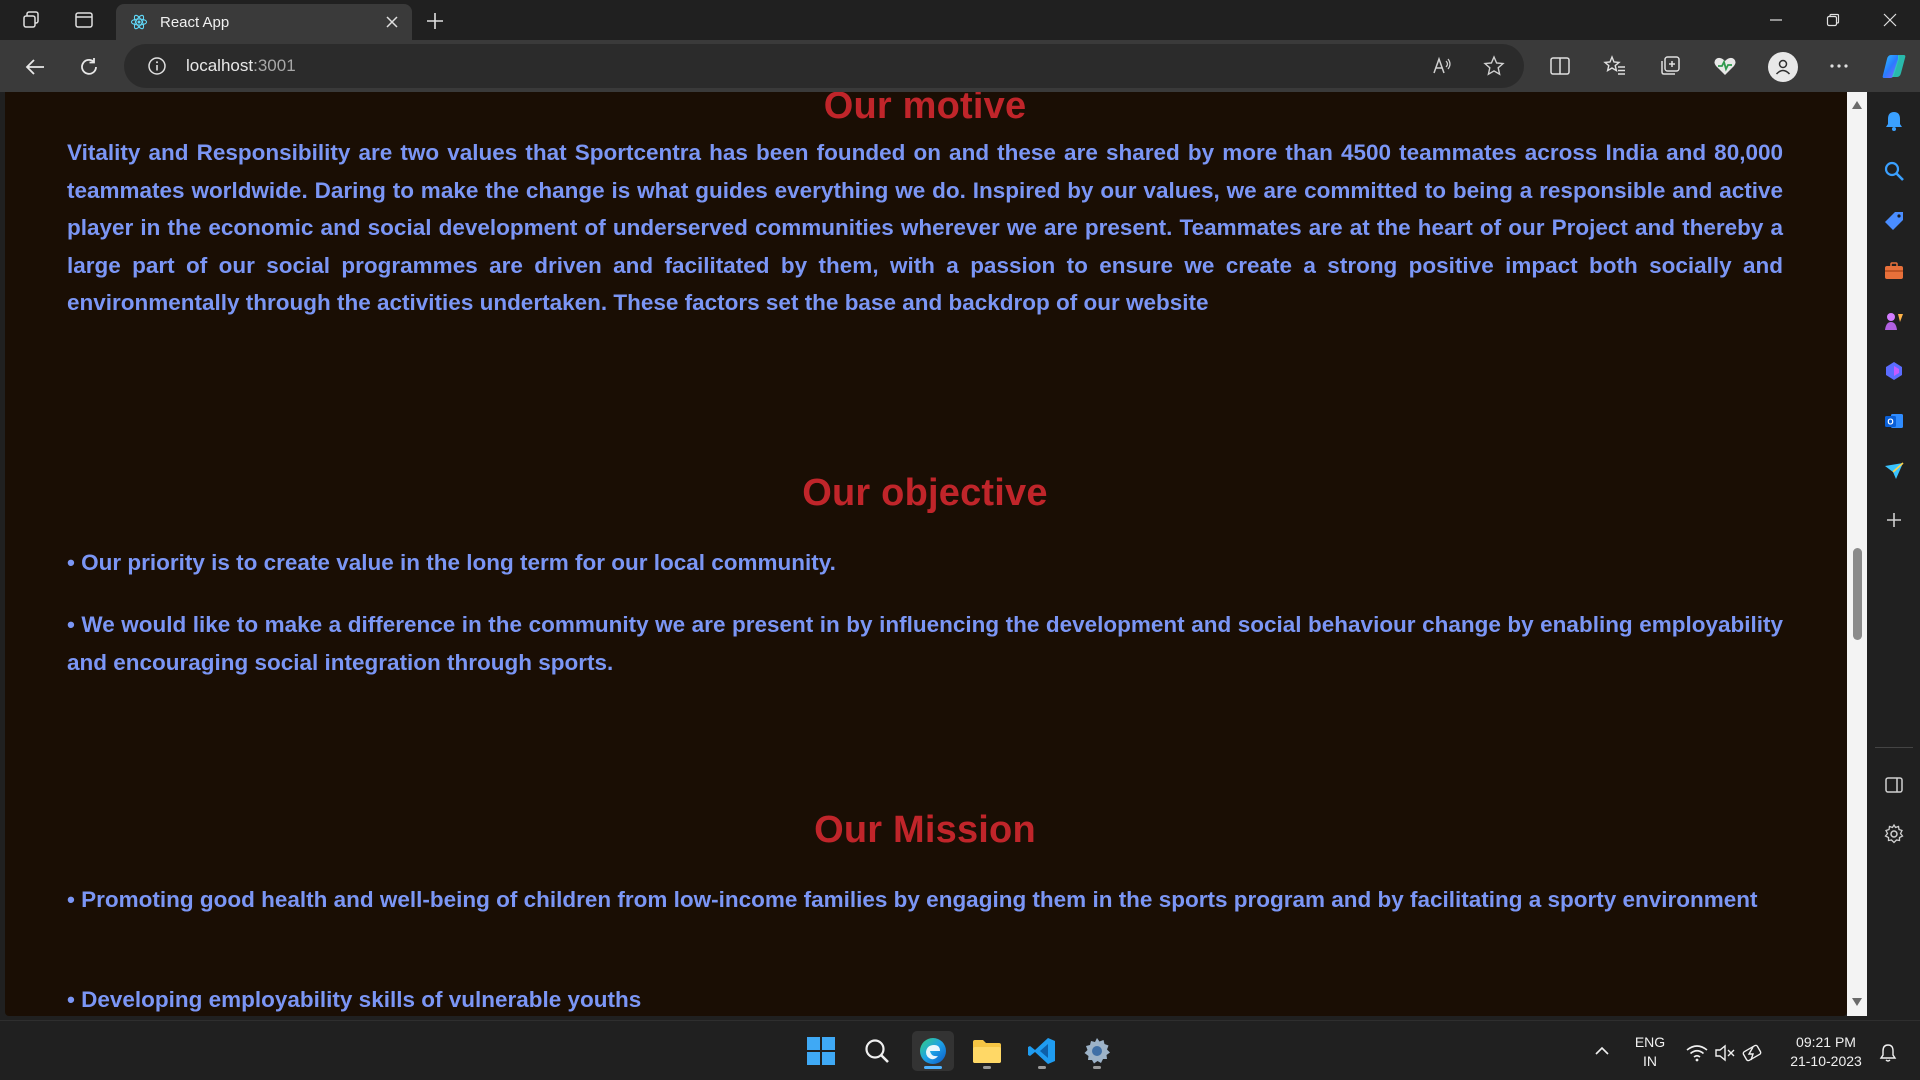 The width and height of the screenshot is (1920, 1080). Describe the element at coordinates (824, 66) in the screenshot. I see `address-bar: localhost:3001` at that location.